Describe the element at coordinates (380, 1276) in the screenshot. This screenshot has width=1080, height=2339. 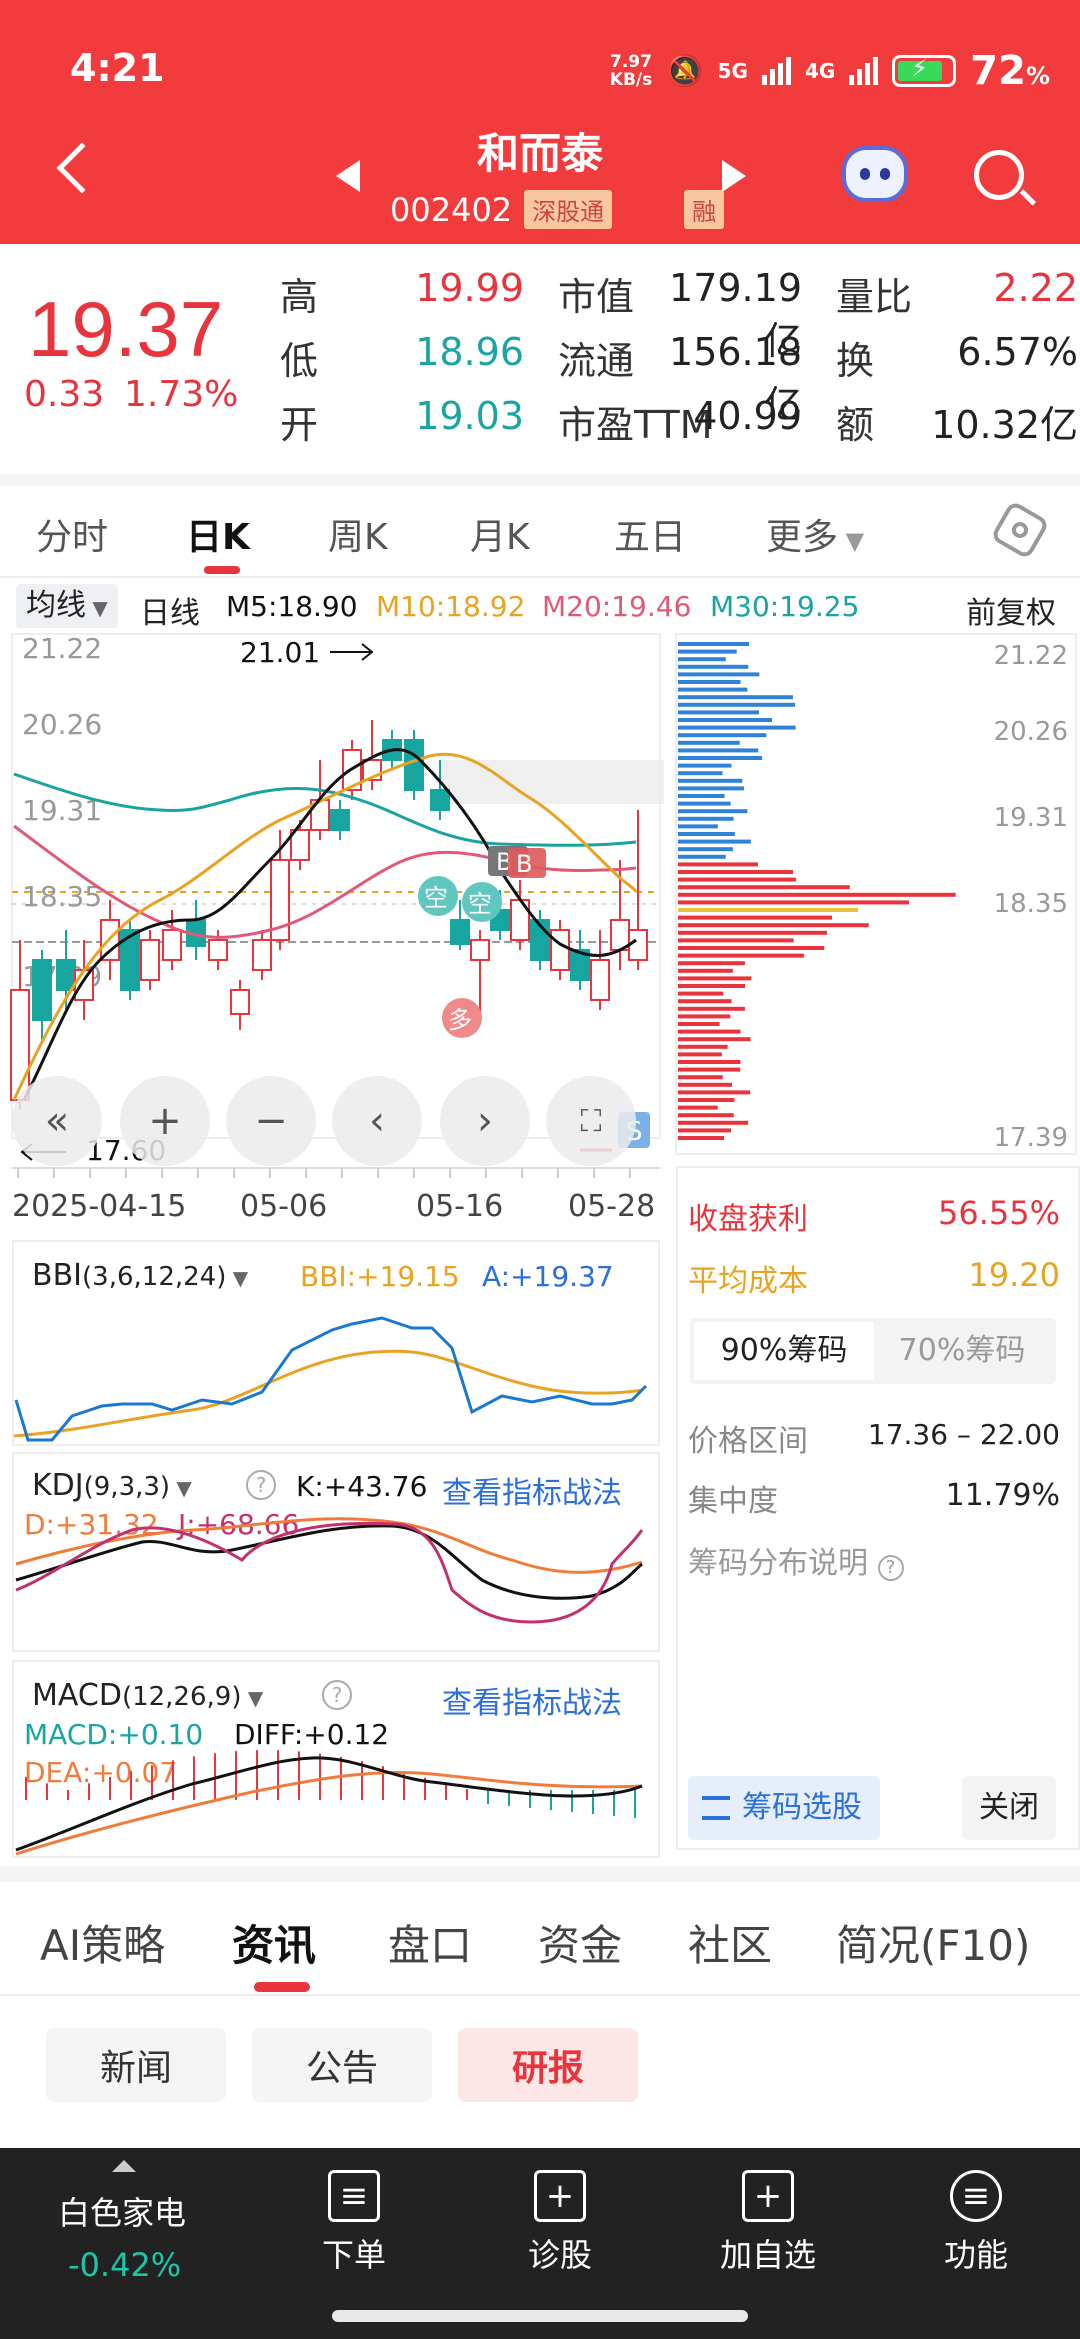
I see `bbi-value: BBI:+19.15` at that location.